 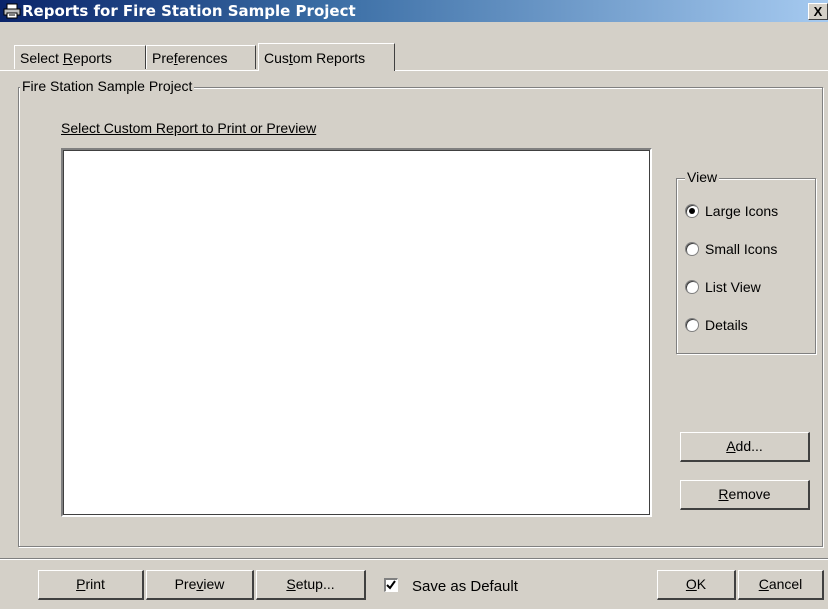 What do you see at coordinates (785, 584) in the screenshot?
I see `button-label: ancel` at bounding box center [785, 584].